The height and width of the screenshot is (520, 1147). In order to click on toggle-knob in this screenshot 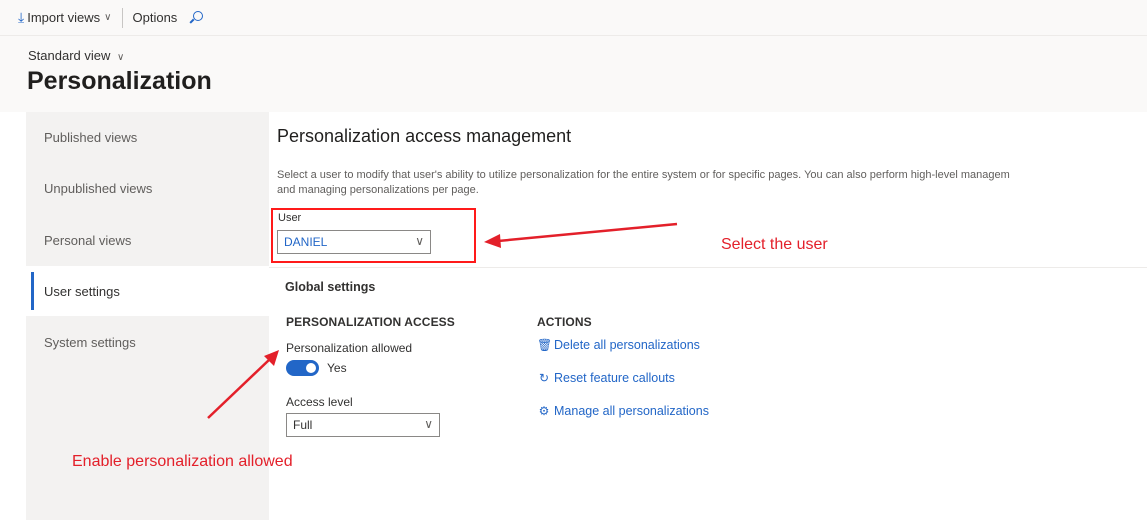, I will do `click(311, 368)`.